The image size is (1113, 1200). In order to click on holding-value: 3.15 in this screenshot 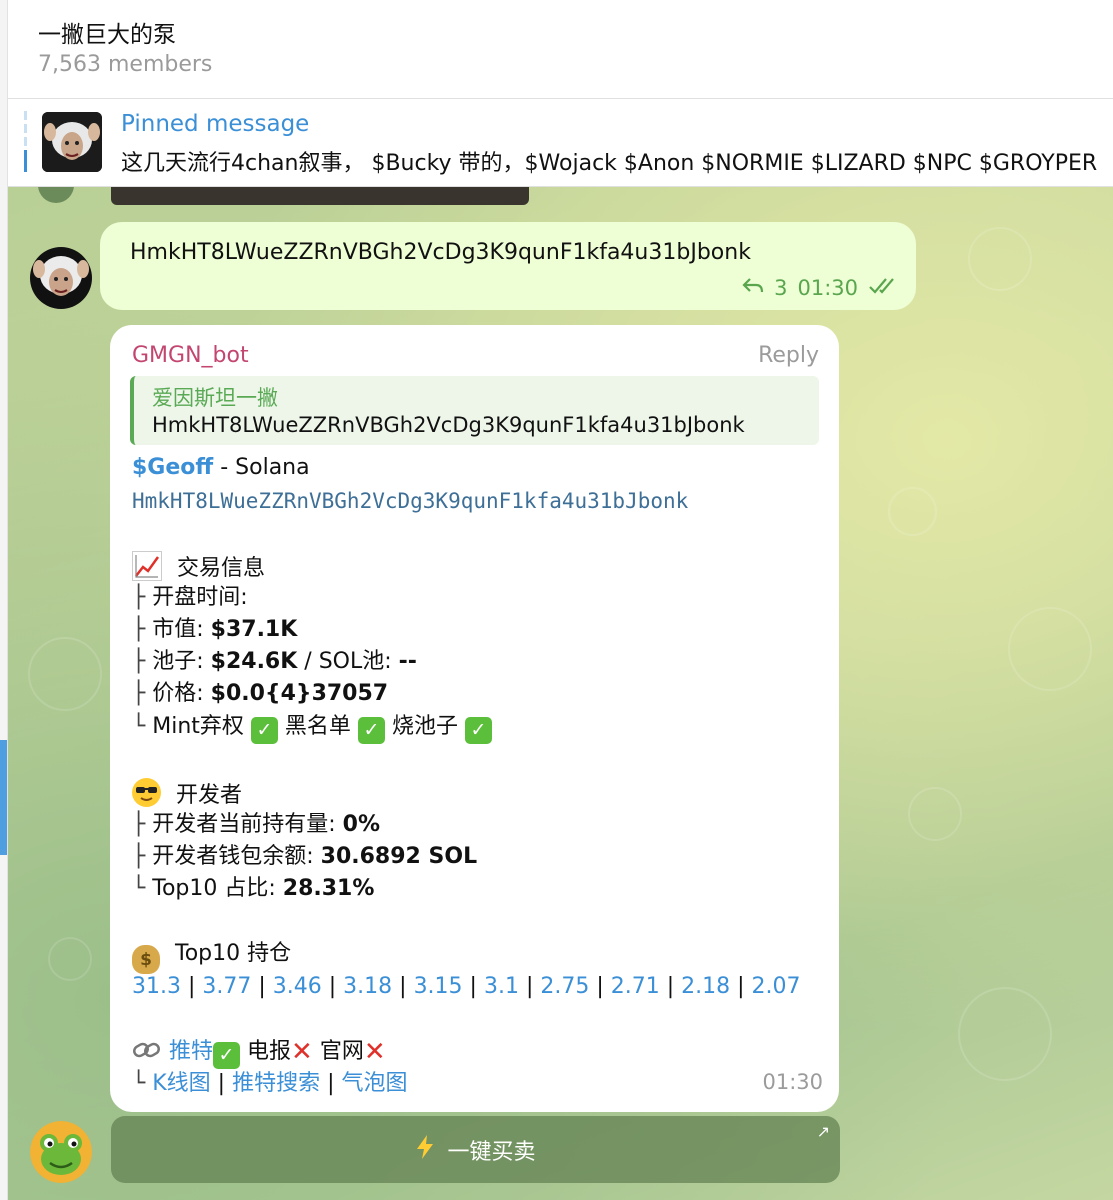, I will do `click(438, 986)`.